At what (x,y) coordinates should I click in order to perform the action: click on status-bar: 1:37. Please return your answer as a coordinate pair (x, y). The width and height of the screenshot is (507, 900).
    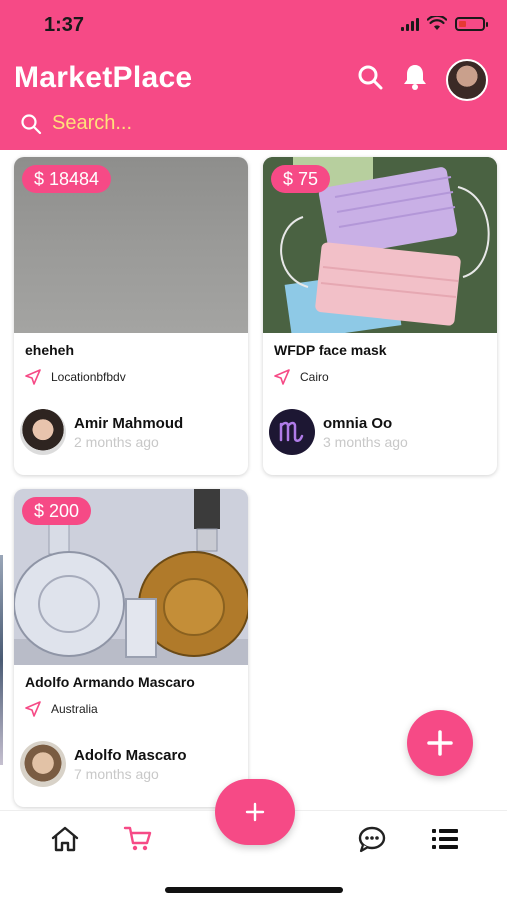
    Looking at the image, I should click on (253, 25).